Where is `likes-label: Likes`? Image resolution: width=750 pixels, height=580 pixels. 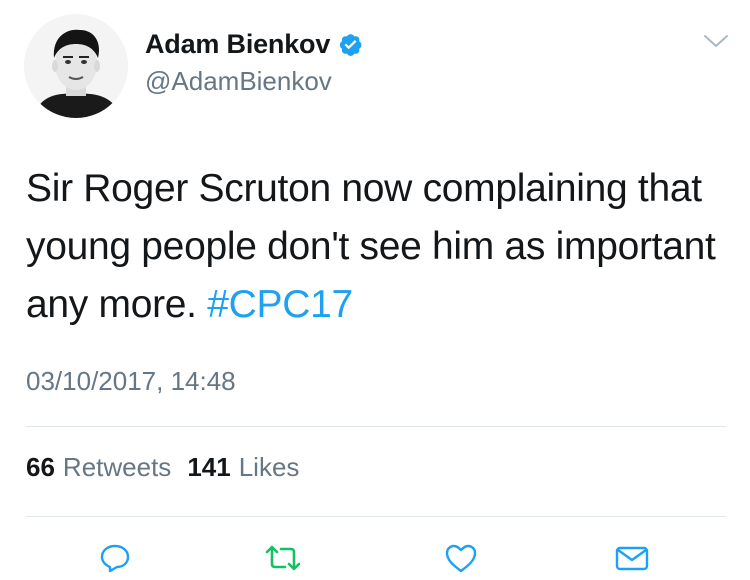 likes-label: Likes is located at coordinates (269, 467).